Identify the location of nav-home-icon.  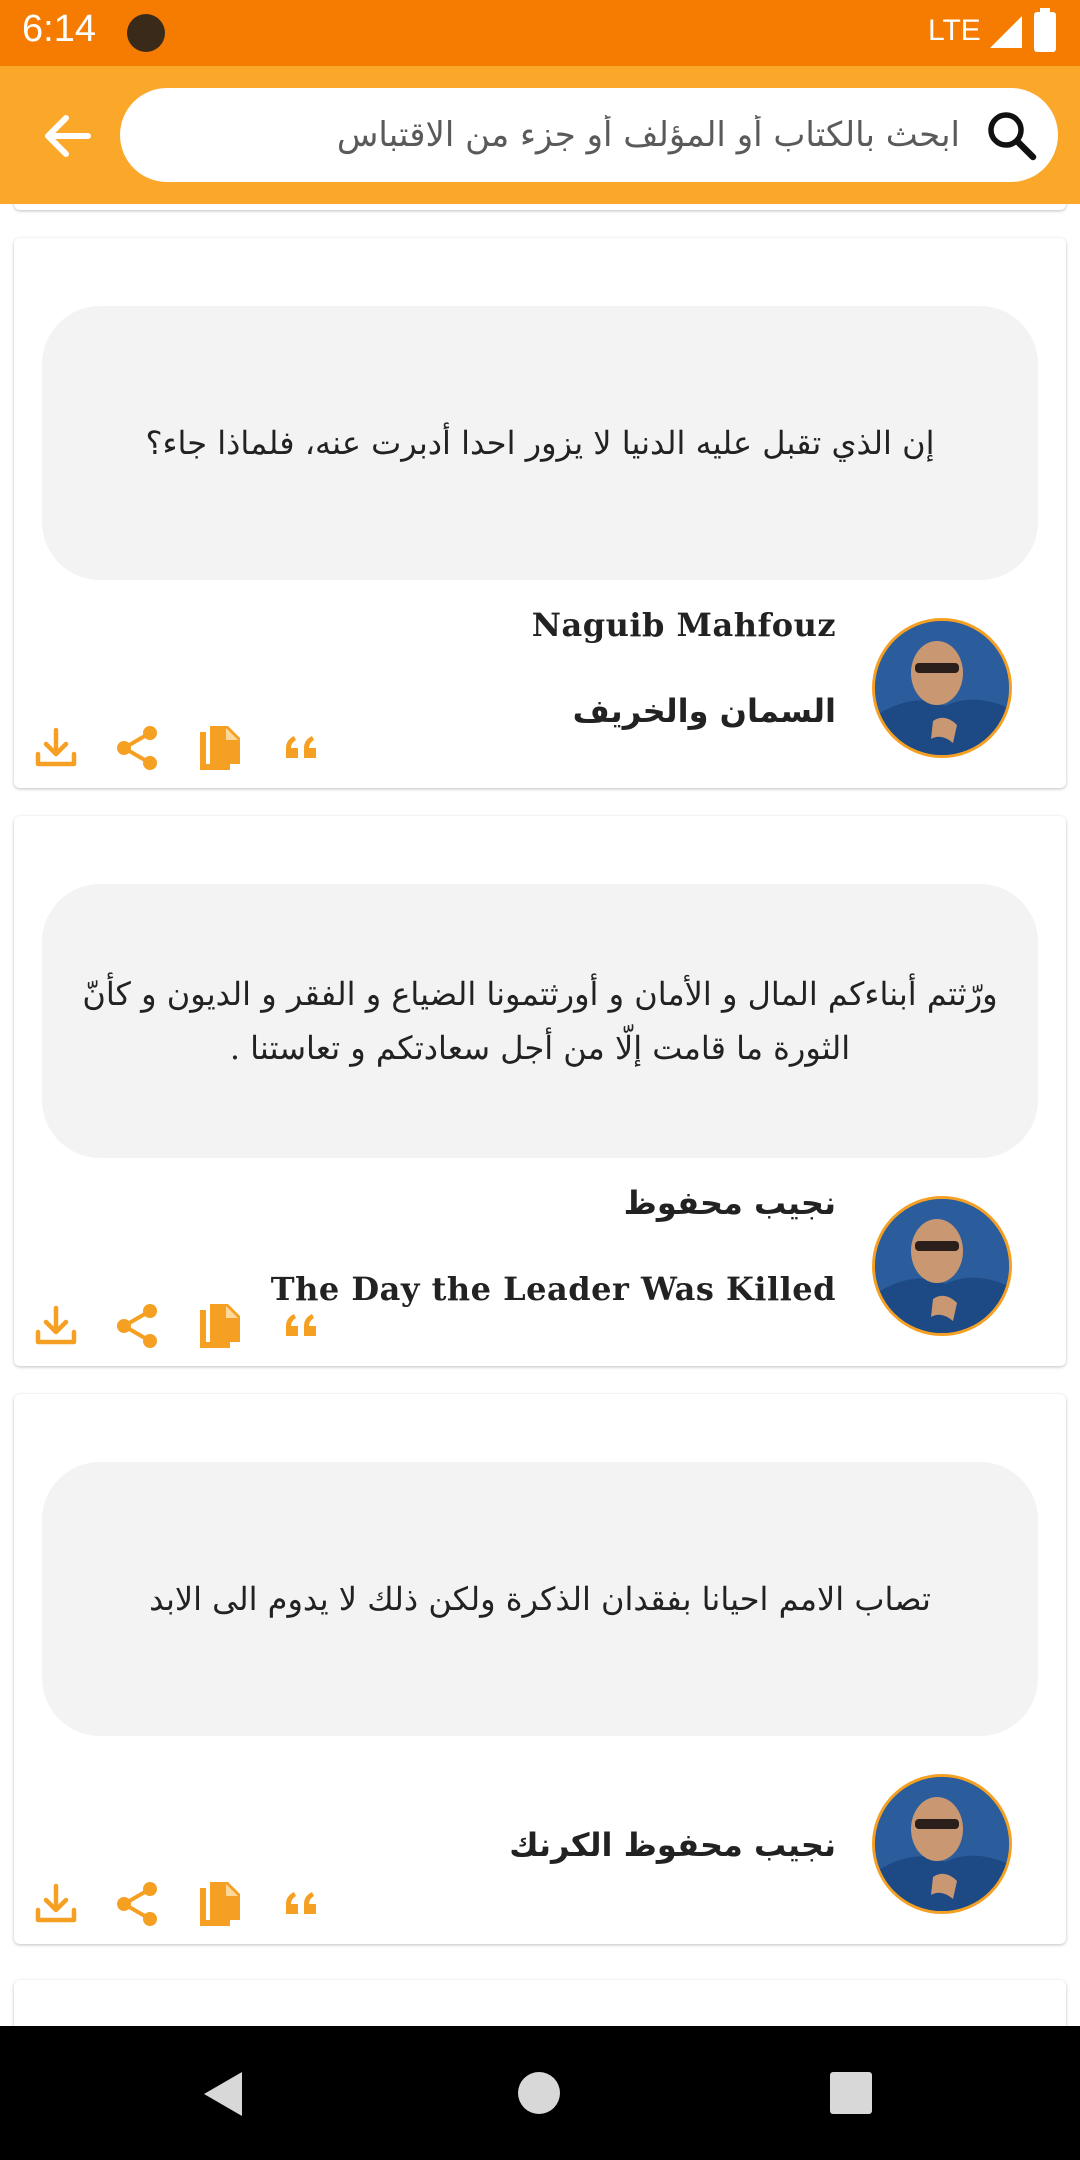
(539, 2093).